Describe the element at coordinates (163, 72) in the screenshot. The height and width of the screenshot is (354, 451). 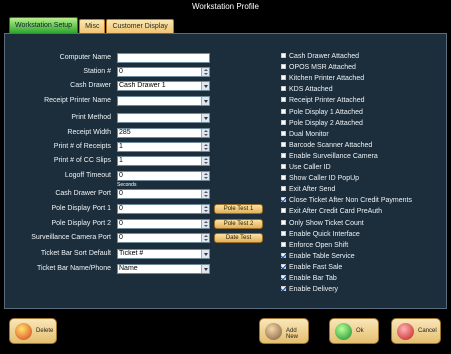
I see `station-number-stepper: 0` at that location.